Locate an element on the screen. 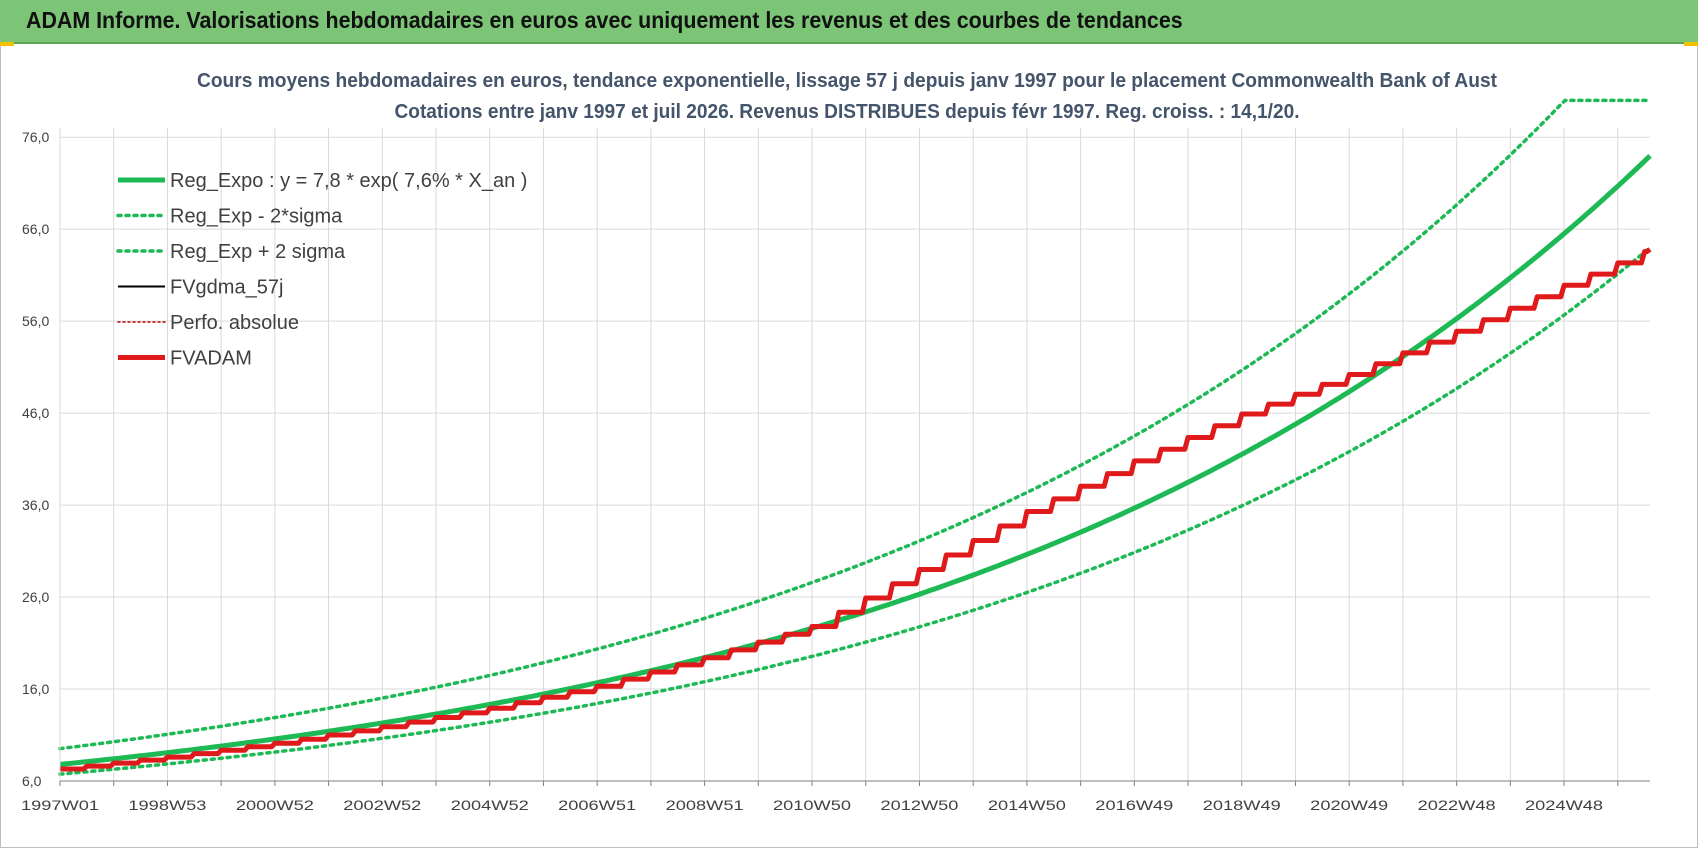  legend-label: Perfo. absolue is located at coordinates (234, 323).